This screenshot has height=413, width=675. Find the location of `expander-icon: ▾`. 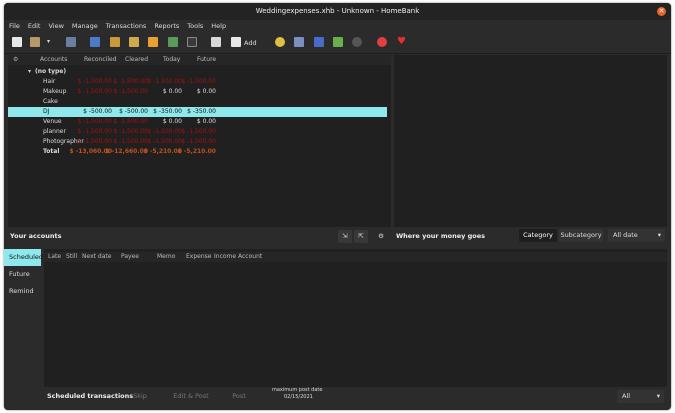

expander-icon: ▾ is located at coordinates (29, 72).